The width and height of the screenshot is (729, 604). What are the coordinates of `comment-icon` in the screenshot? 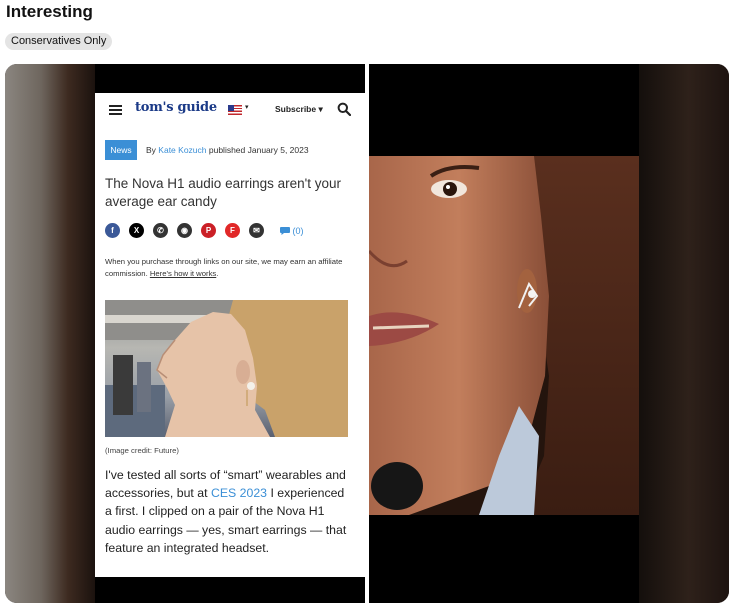 It's located at (285, 231).